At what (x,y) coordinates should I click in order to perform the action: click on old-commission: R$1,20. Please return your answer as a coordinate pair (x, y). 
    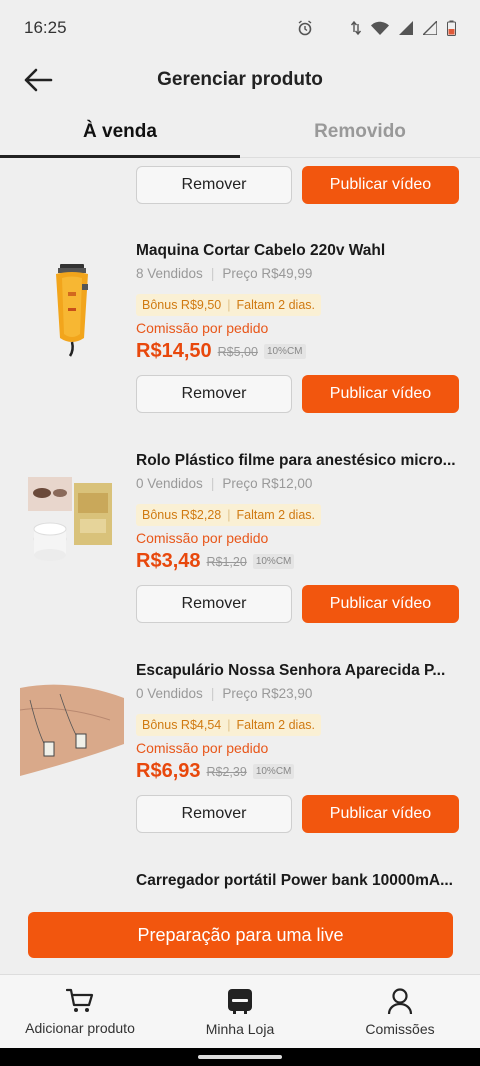
    Looking at the image, I should click on (226, 561).